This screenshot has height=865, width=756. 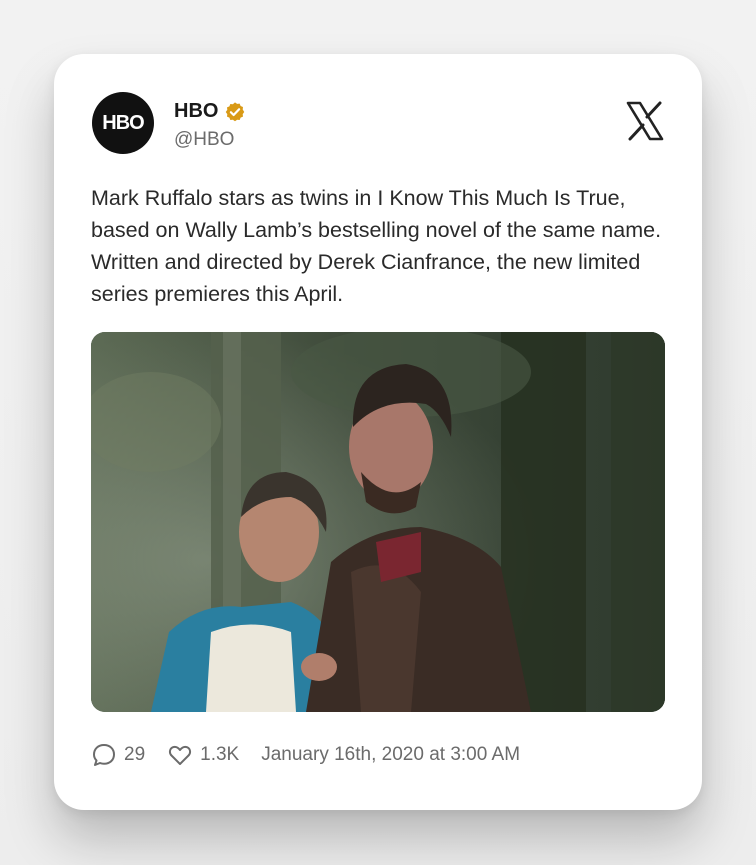 I want to click on tweet-footer: 29 1.3K January 16th, 2020 at 3:00 AM, so click(x=305, y=755).